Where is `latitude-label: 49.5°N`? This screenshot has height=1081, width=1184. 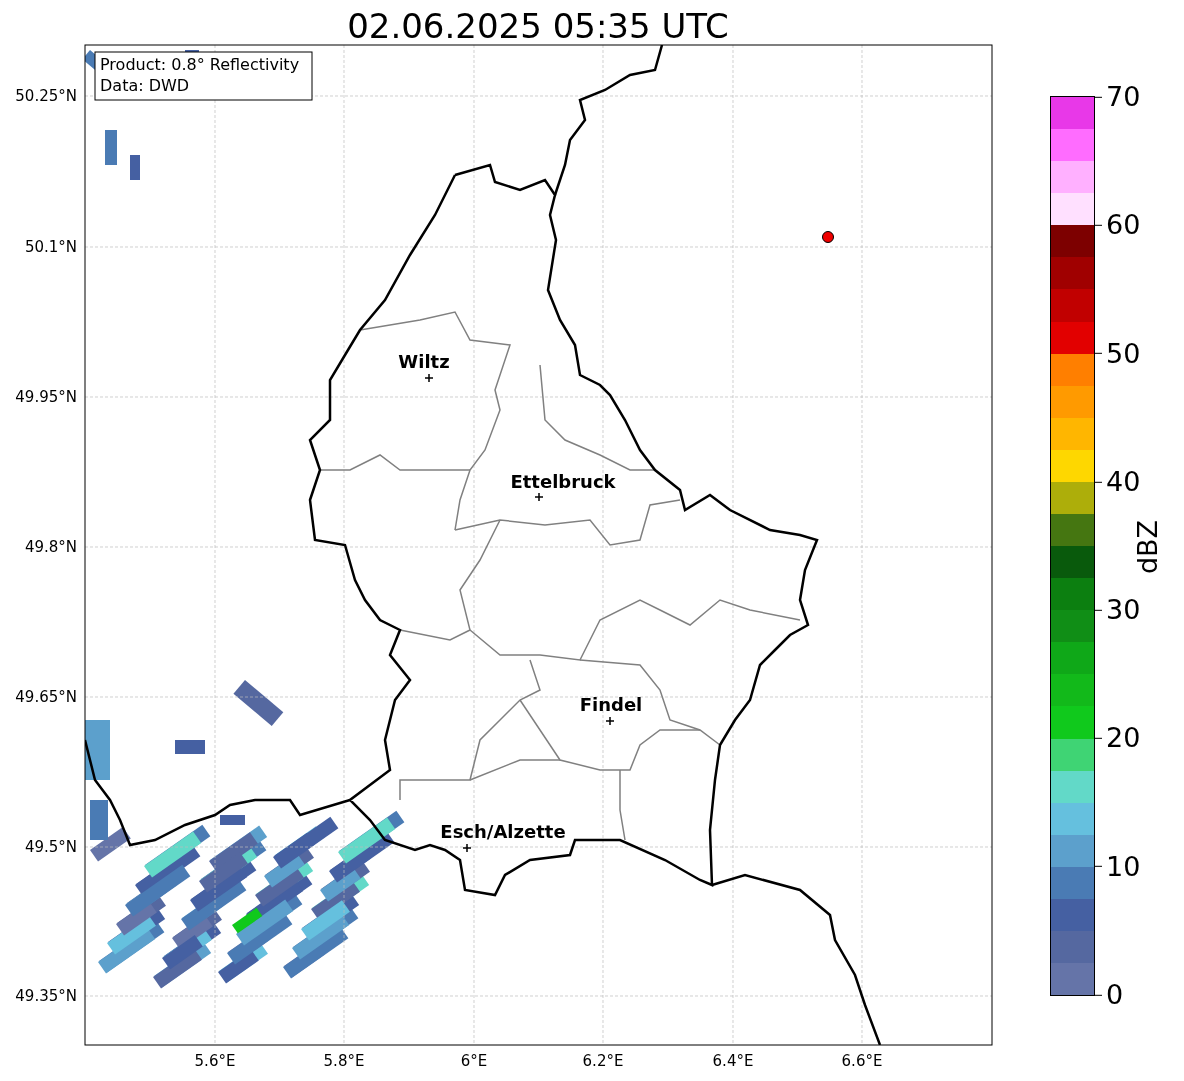 latitude-label: 49.5°N is located at coordinates (50, 847).